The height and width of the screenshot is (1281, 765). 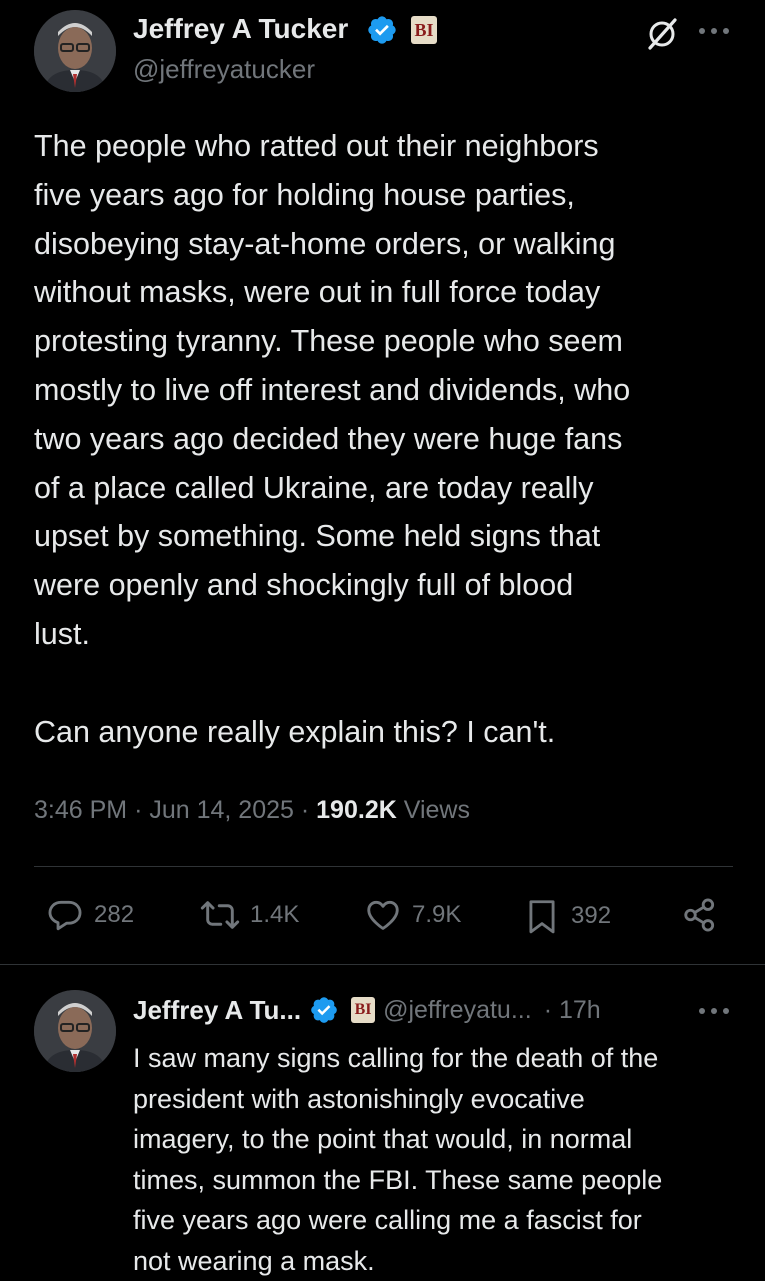 What do you see at coordinates (572, 1010) in the screenshot?
I see `reply-time: · 17h` at bounding box center [572, 1010].